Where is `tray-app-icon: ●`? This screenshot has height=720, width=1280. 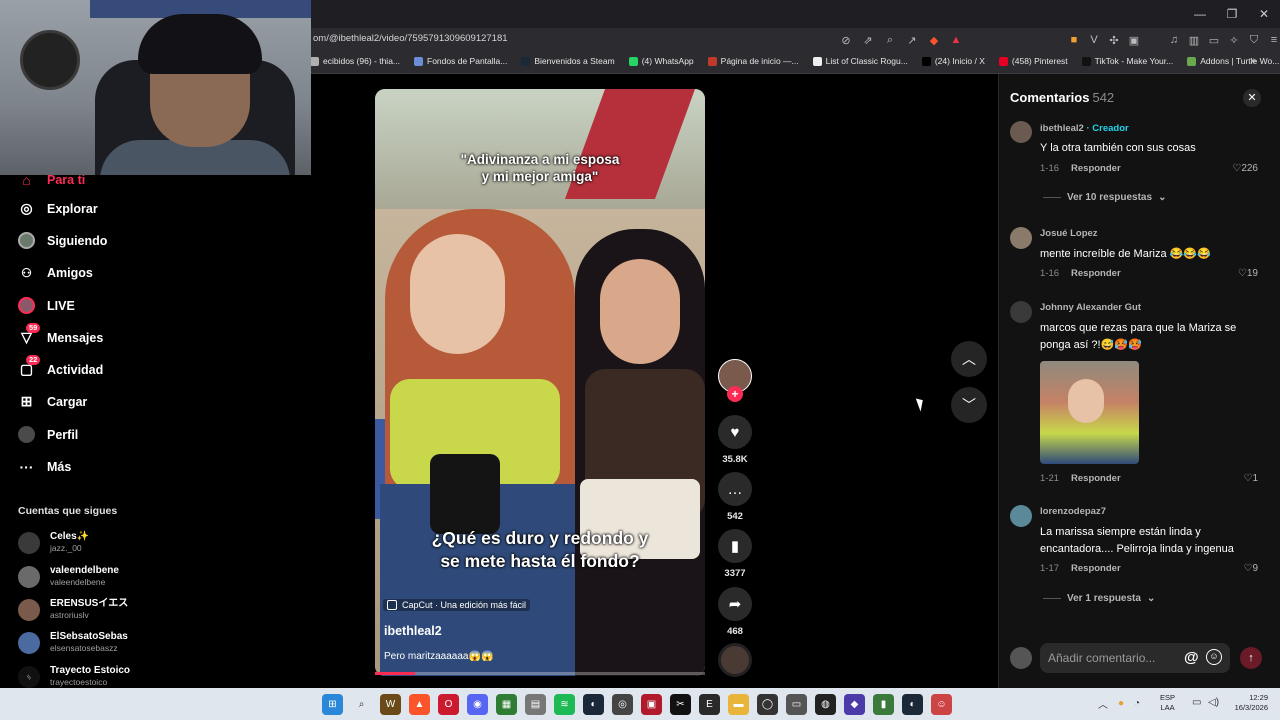
tray-app-icon: ● is located at coordinates (1121, 703).